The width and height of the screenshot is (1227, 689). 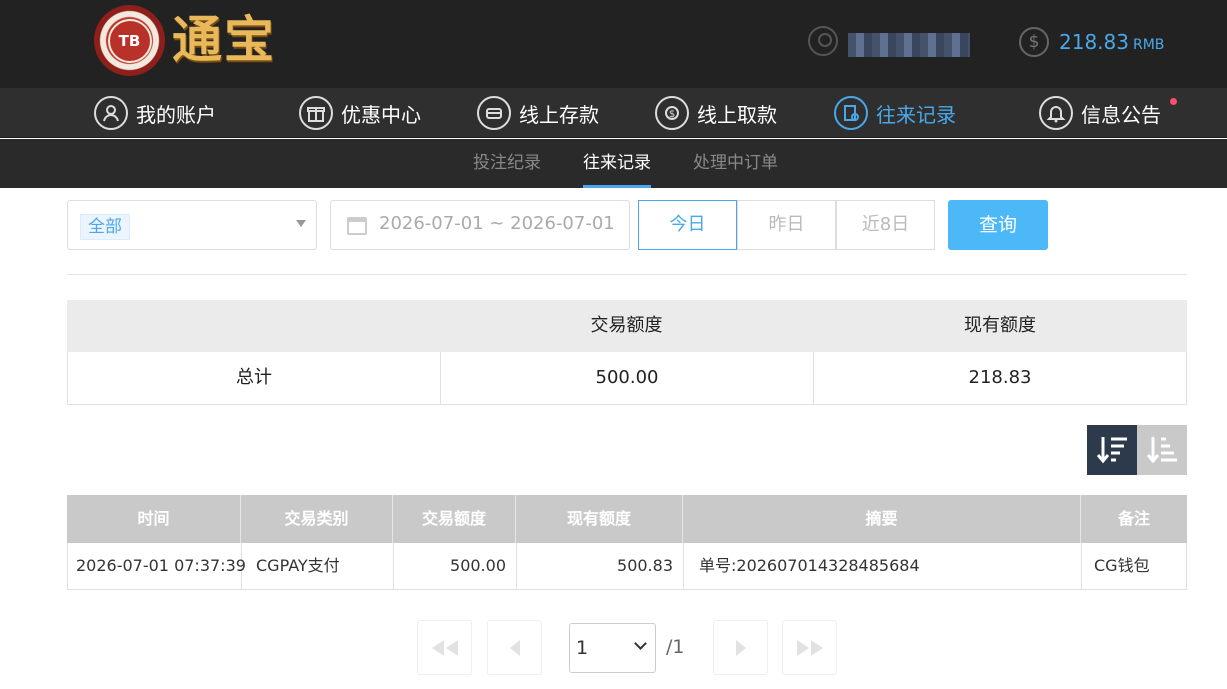 I want to click on column-header-balance: 现有额度, so click(x=599, y=519).